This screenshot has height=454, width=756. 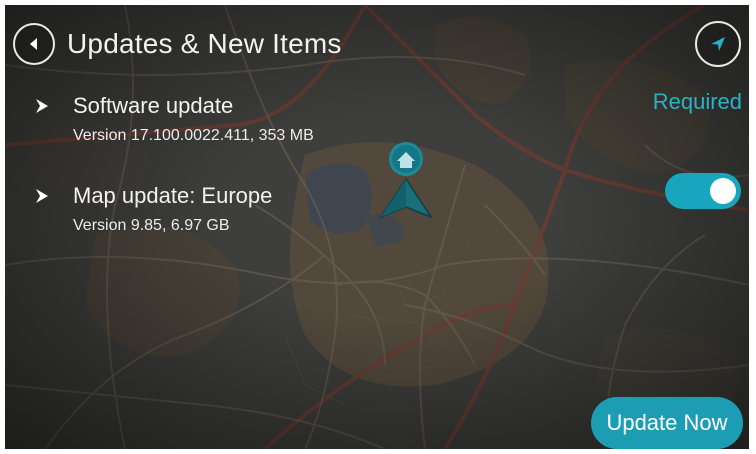 I want to click on software-update-label: Software update, so click(x=153, y=105).